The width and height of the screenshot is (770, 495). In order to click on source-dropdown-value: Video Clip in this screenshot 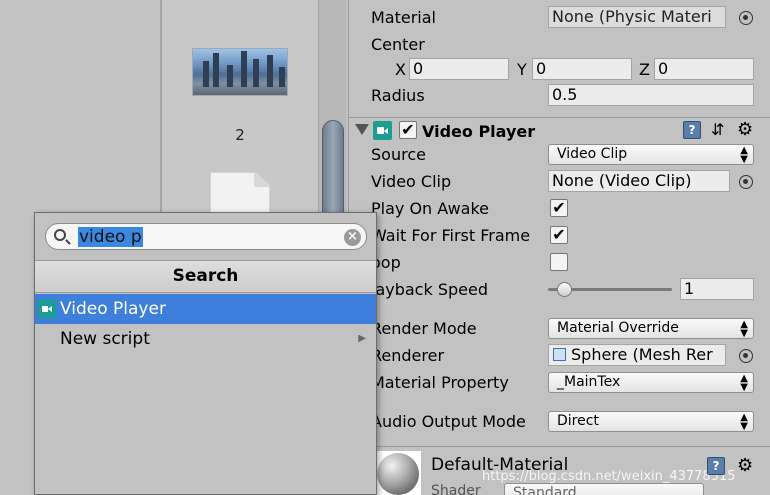, I will do `click(592, 154)`.